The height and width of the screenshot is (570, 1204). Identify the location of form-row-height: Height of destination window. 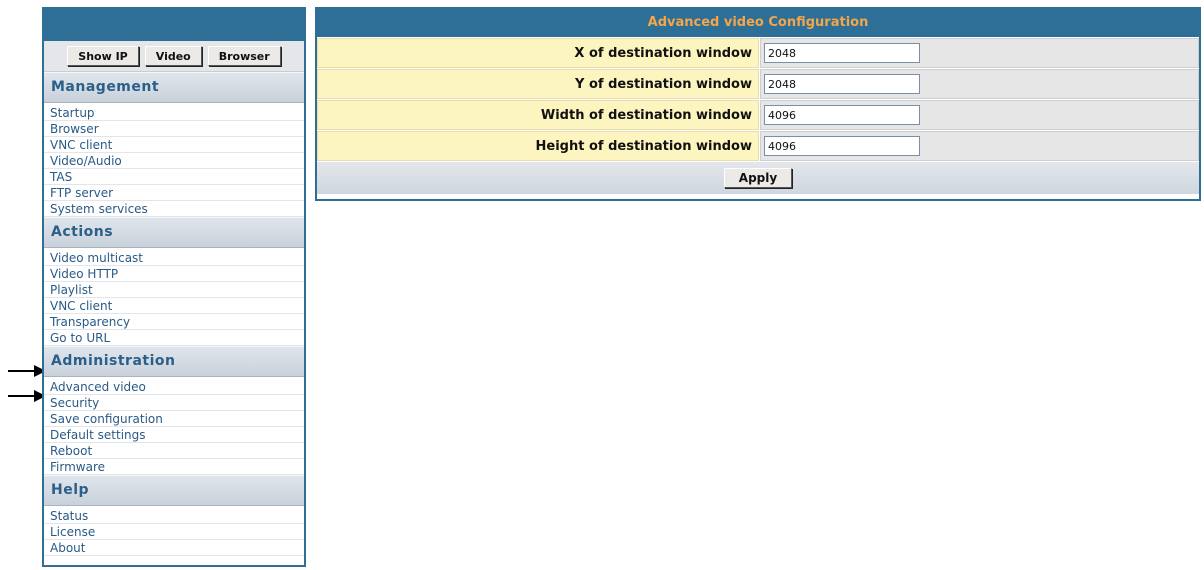
(758, 146).